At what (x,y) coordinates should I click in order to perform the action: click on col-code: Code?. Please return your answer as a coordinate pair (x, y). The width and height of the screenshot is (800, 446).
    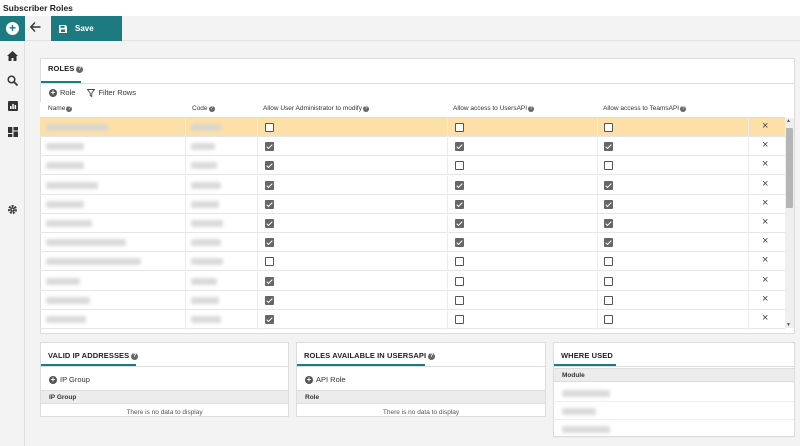
    Looking at the image, I should click on (203, 108).